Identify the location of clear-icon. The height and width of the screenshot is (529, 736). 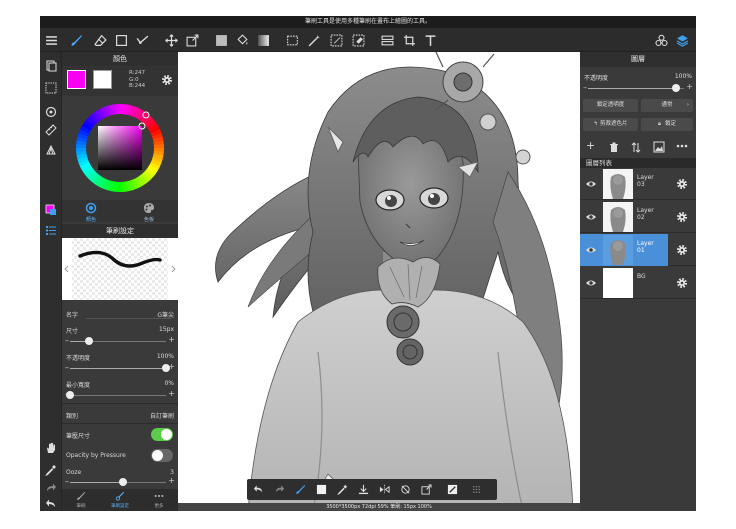
(452, 489).